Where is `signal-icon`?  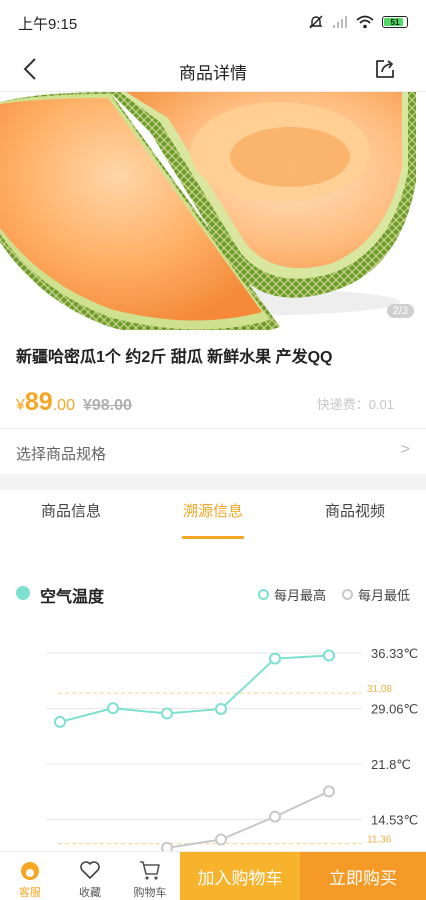 signal-icon is located at coordinates (340, 22).